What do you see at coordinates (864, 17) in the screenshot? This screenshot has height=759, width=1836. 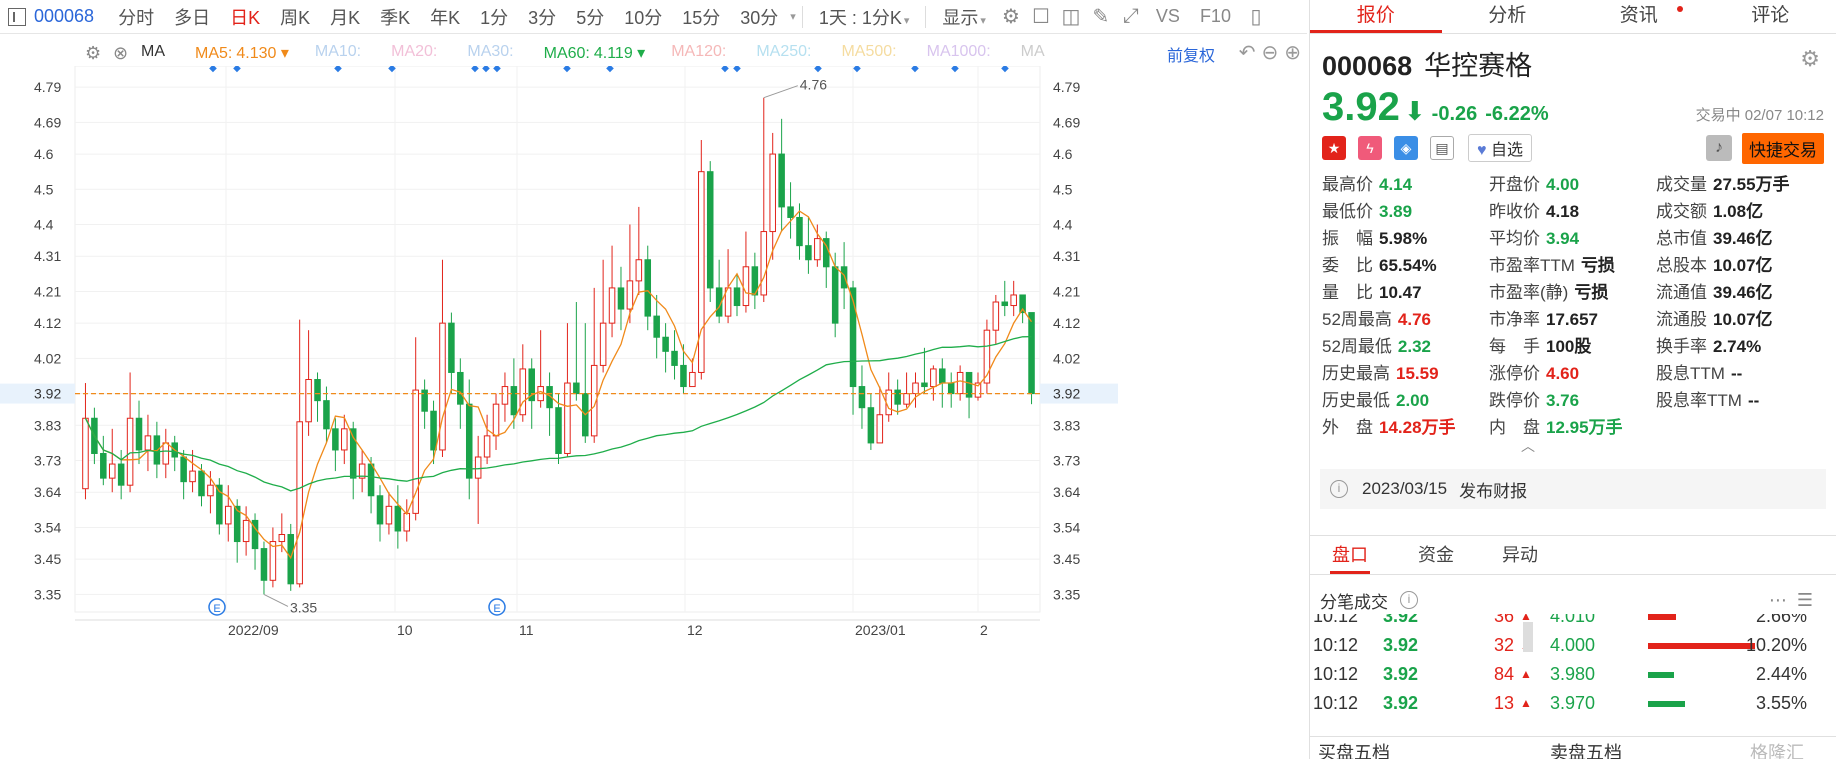 I see `range-select: 1天 : 1分K ▾` at bounding box center [864, 17].